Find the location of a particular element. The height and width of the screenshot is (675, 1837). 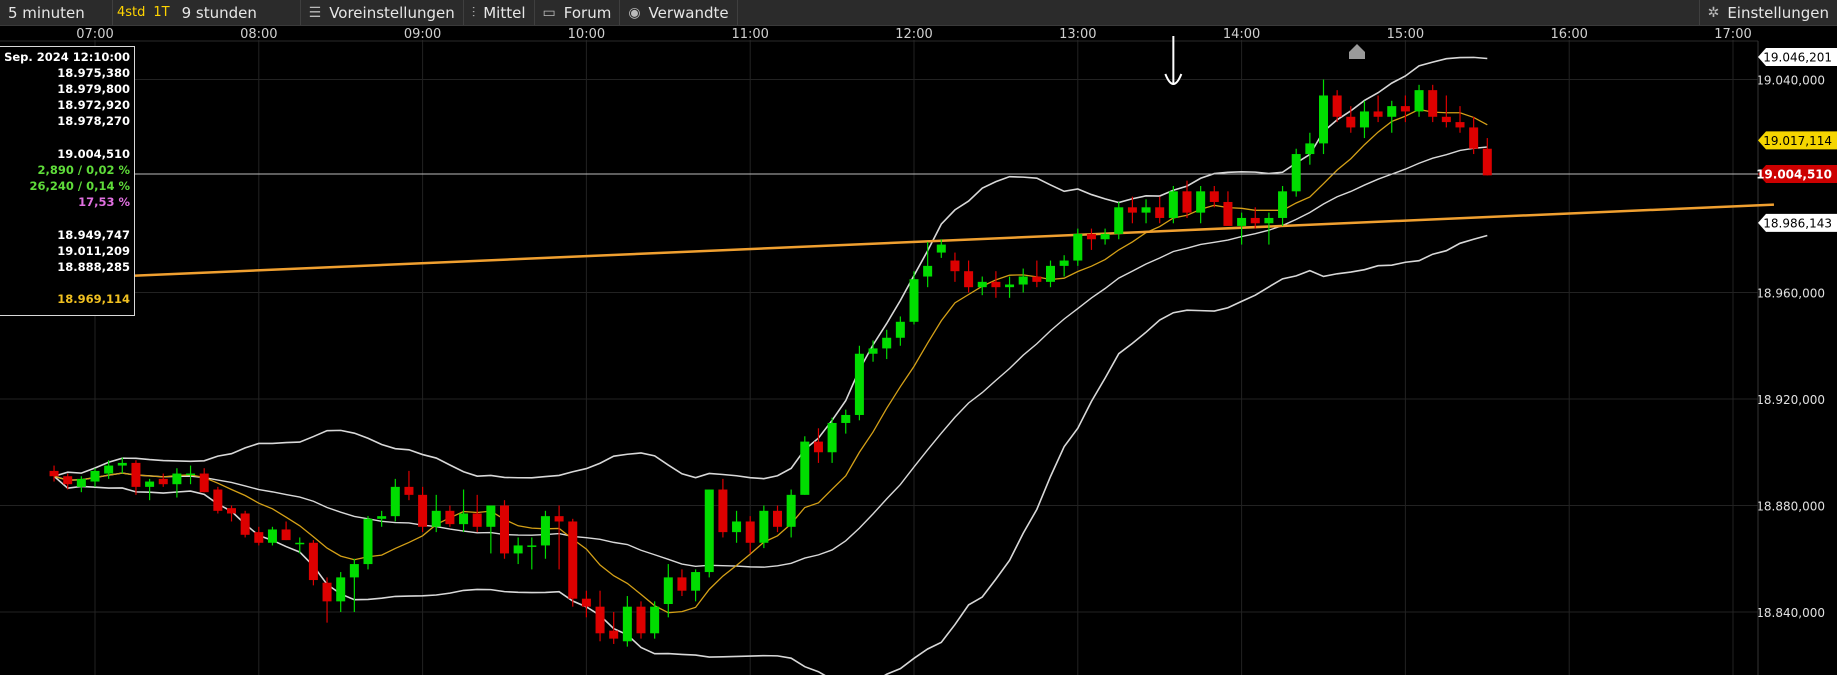

y-tick-label: 19.040,000 is located at coordinates (1790, 81).